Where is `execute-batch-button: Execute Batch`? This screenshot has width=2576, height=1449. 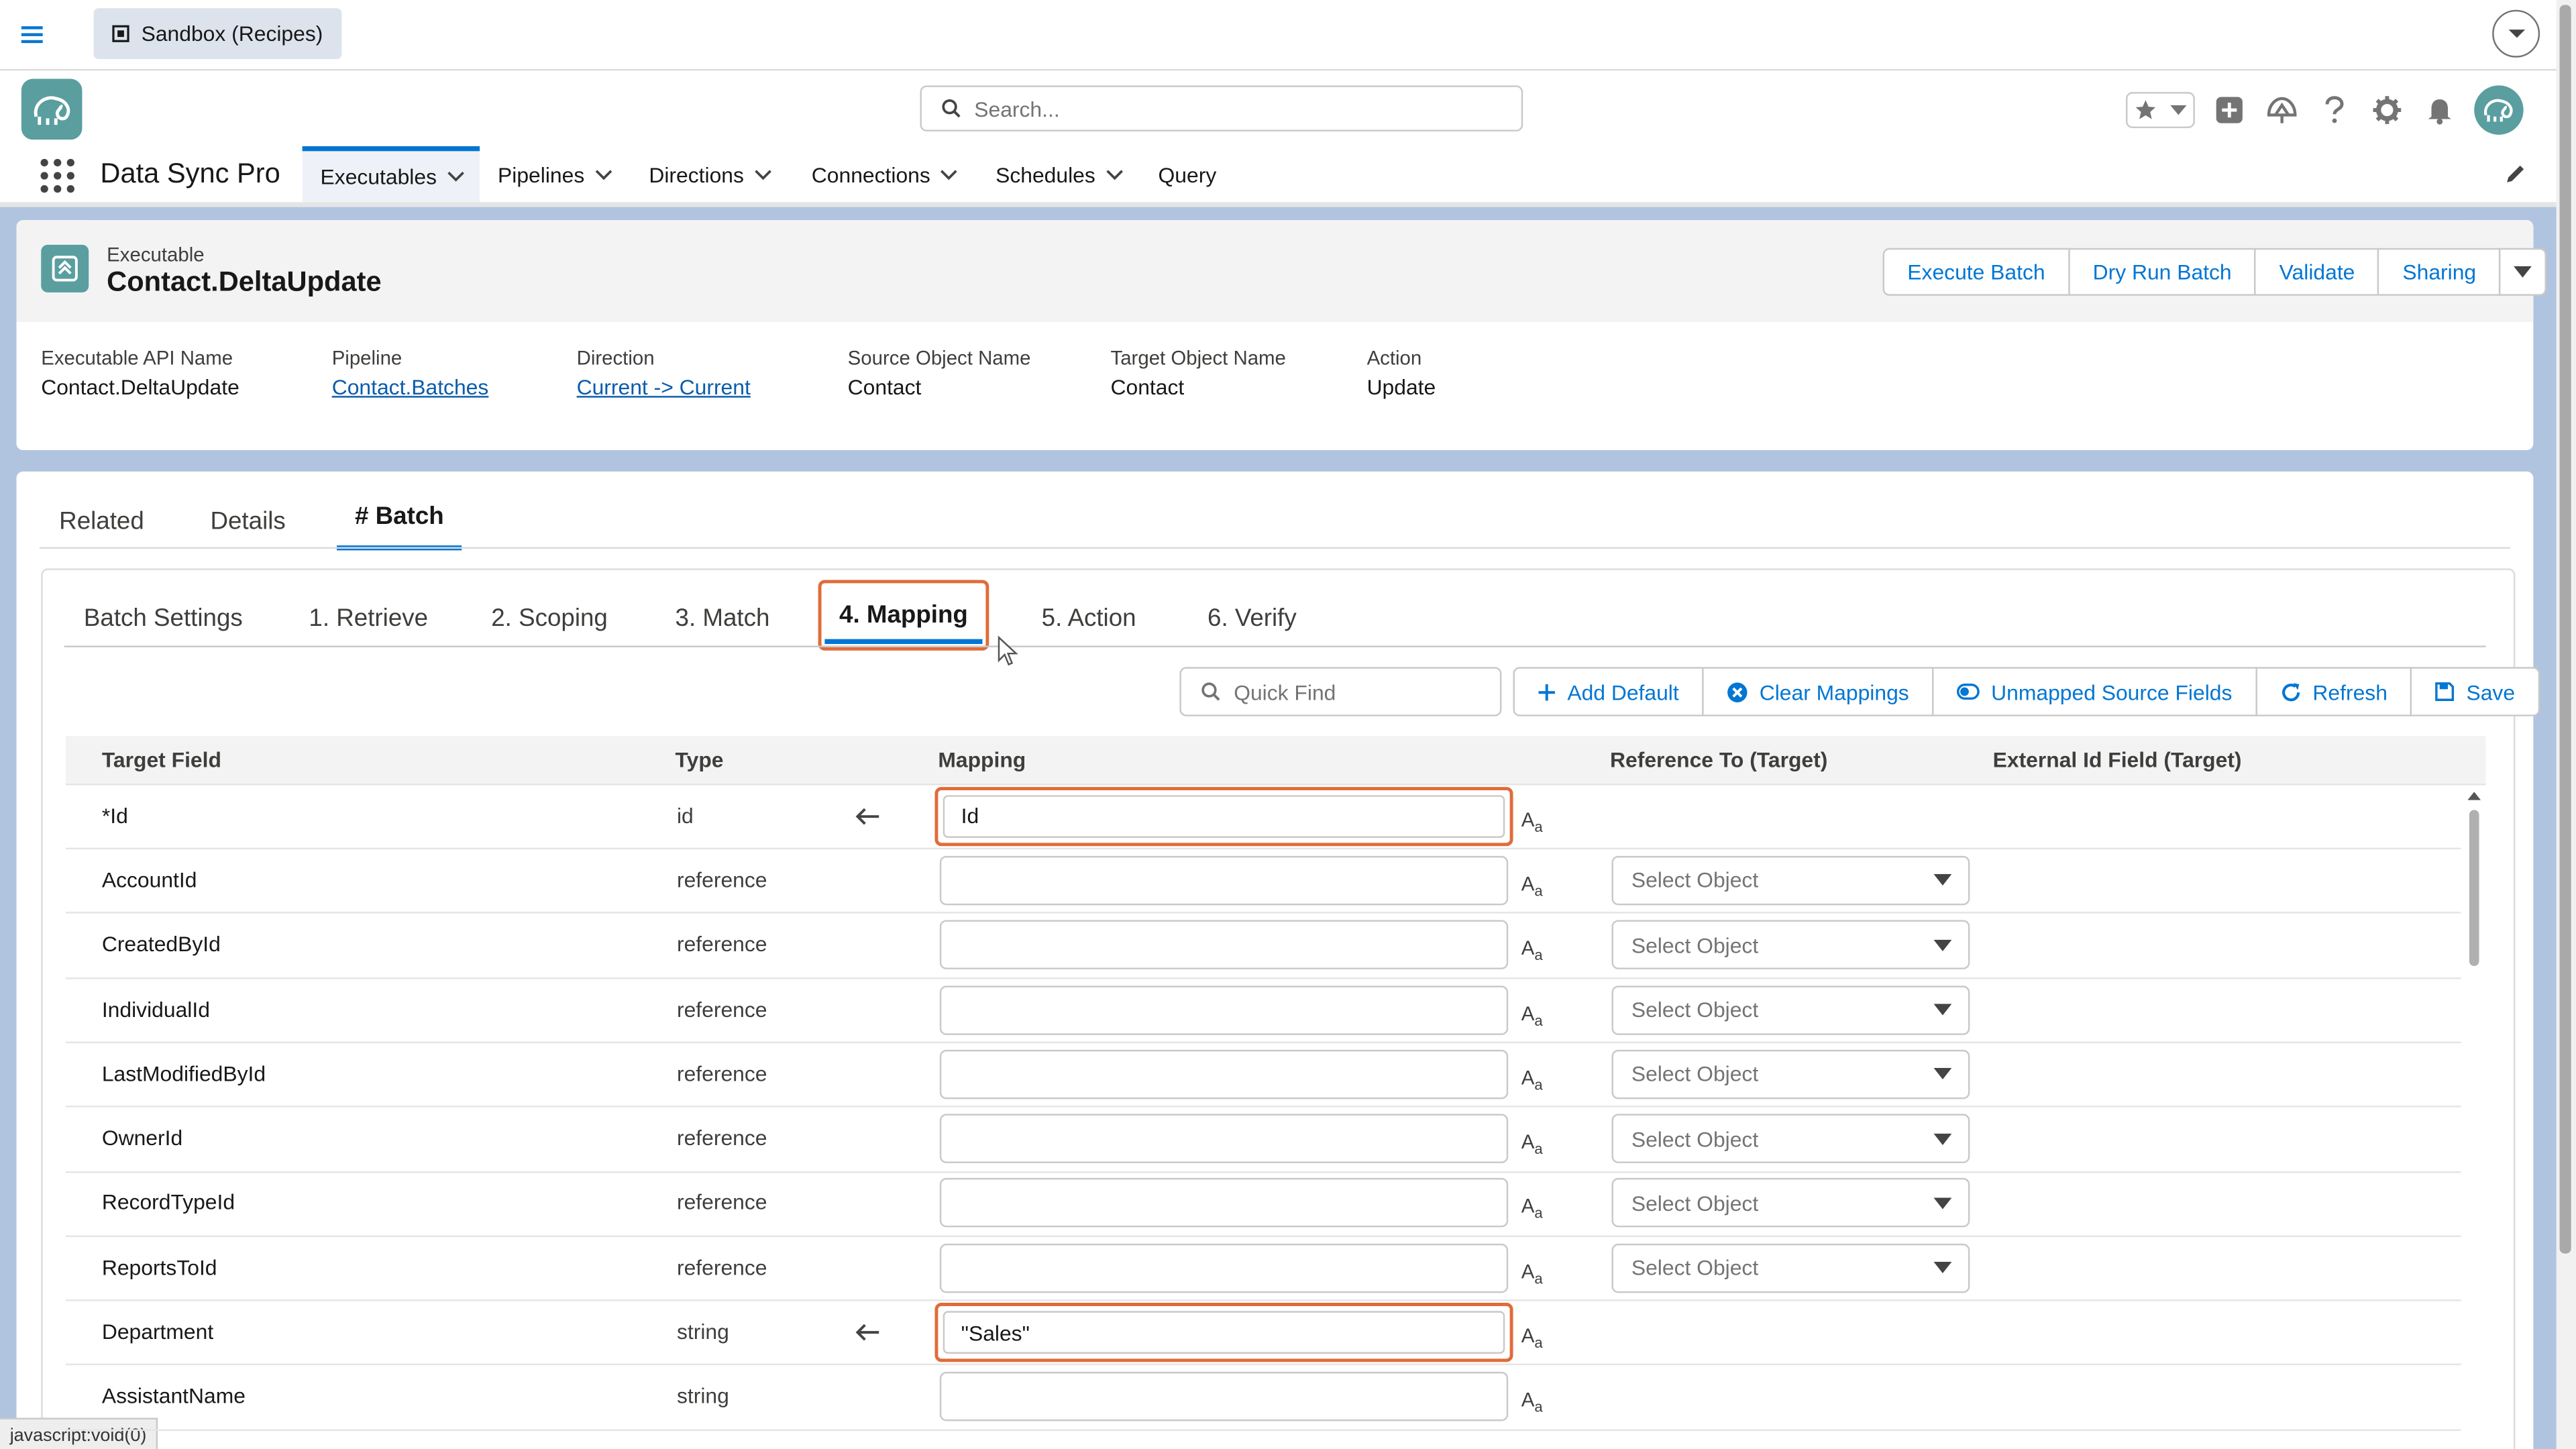 execute-batch-button: Execute Batch is located at coordinates (1976, 272).